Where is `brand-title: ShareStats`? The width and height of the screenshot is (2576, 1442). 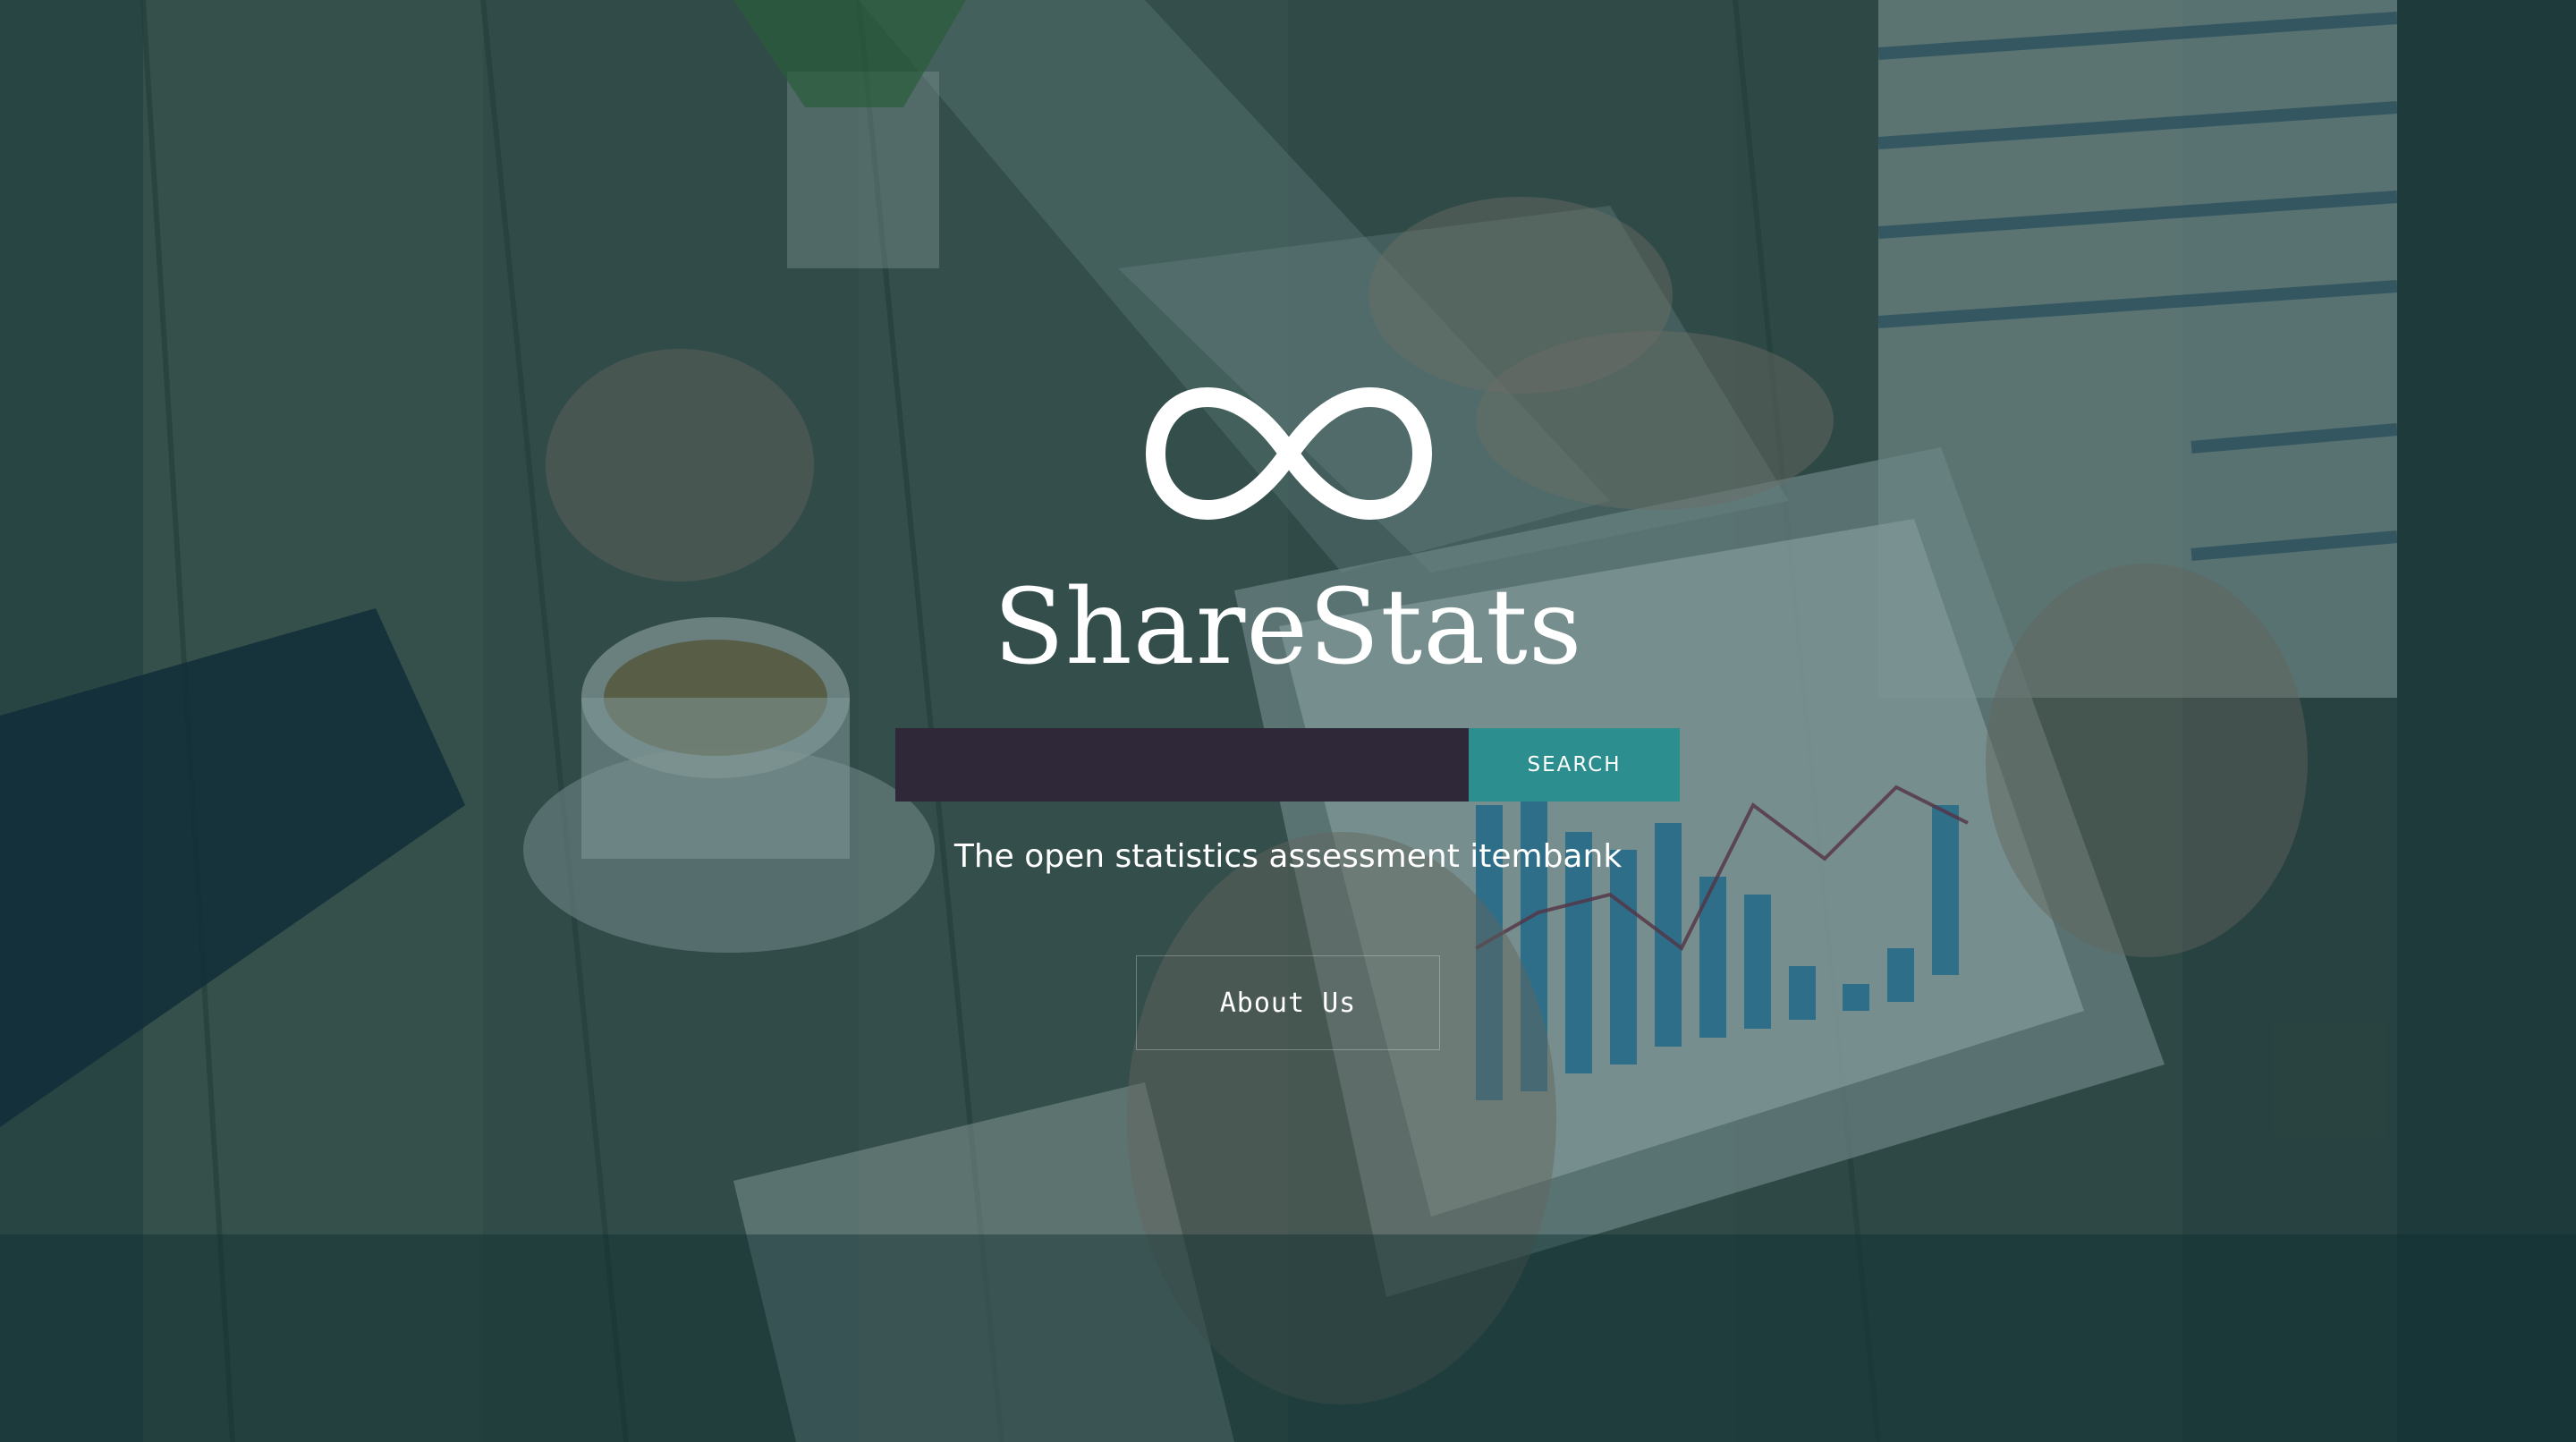 brand-title: ShareStats is located at coordinates (1288, 627).